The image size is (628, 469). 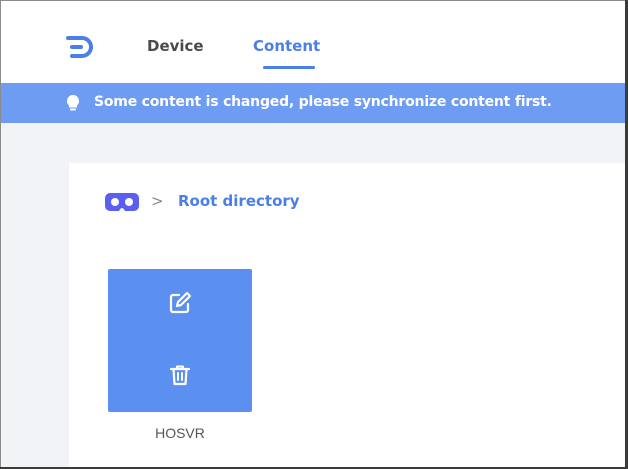 What do you see at coordinates (175, 46) in the screenshot?
I see `tab-device: Device` at bounding box center [175, 46].